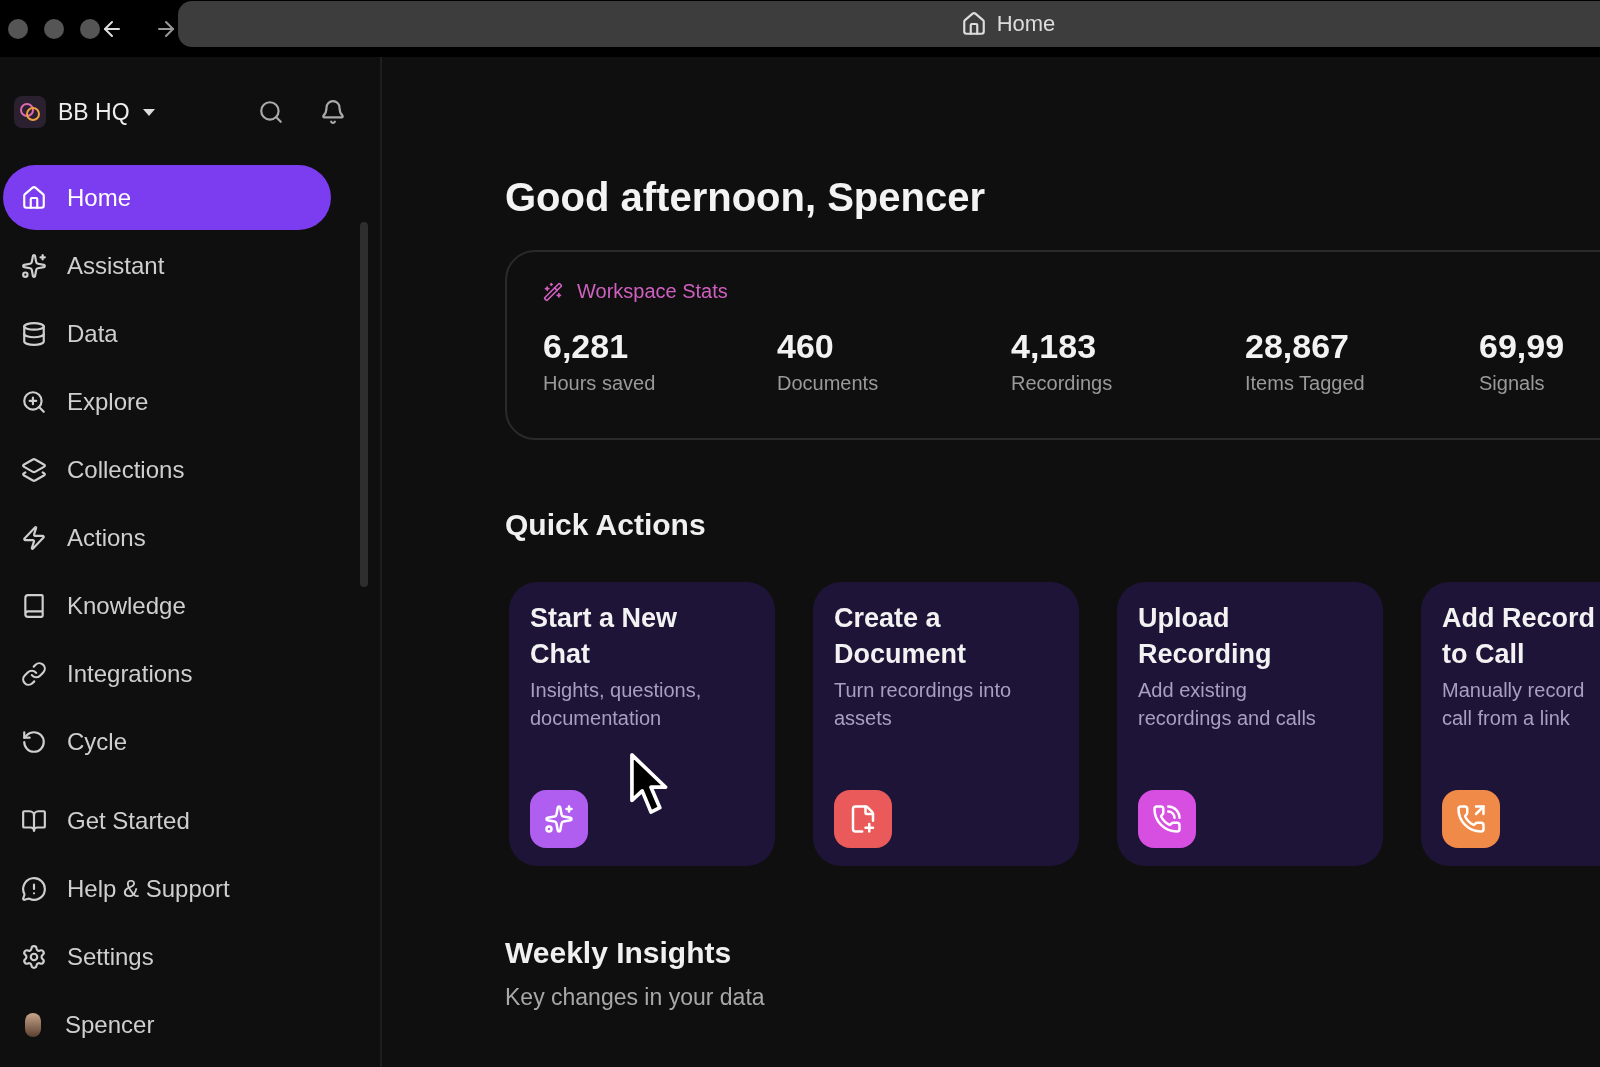 The width and height of the screenshot is (1600, 1067). Describe the element at coordinates (828, 383) in the screenshot. I see `stat-label: Documents` at that location.